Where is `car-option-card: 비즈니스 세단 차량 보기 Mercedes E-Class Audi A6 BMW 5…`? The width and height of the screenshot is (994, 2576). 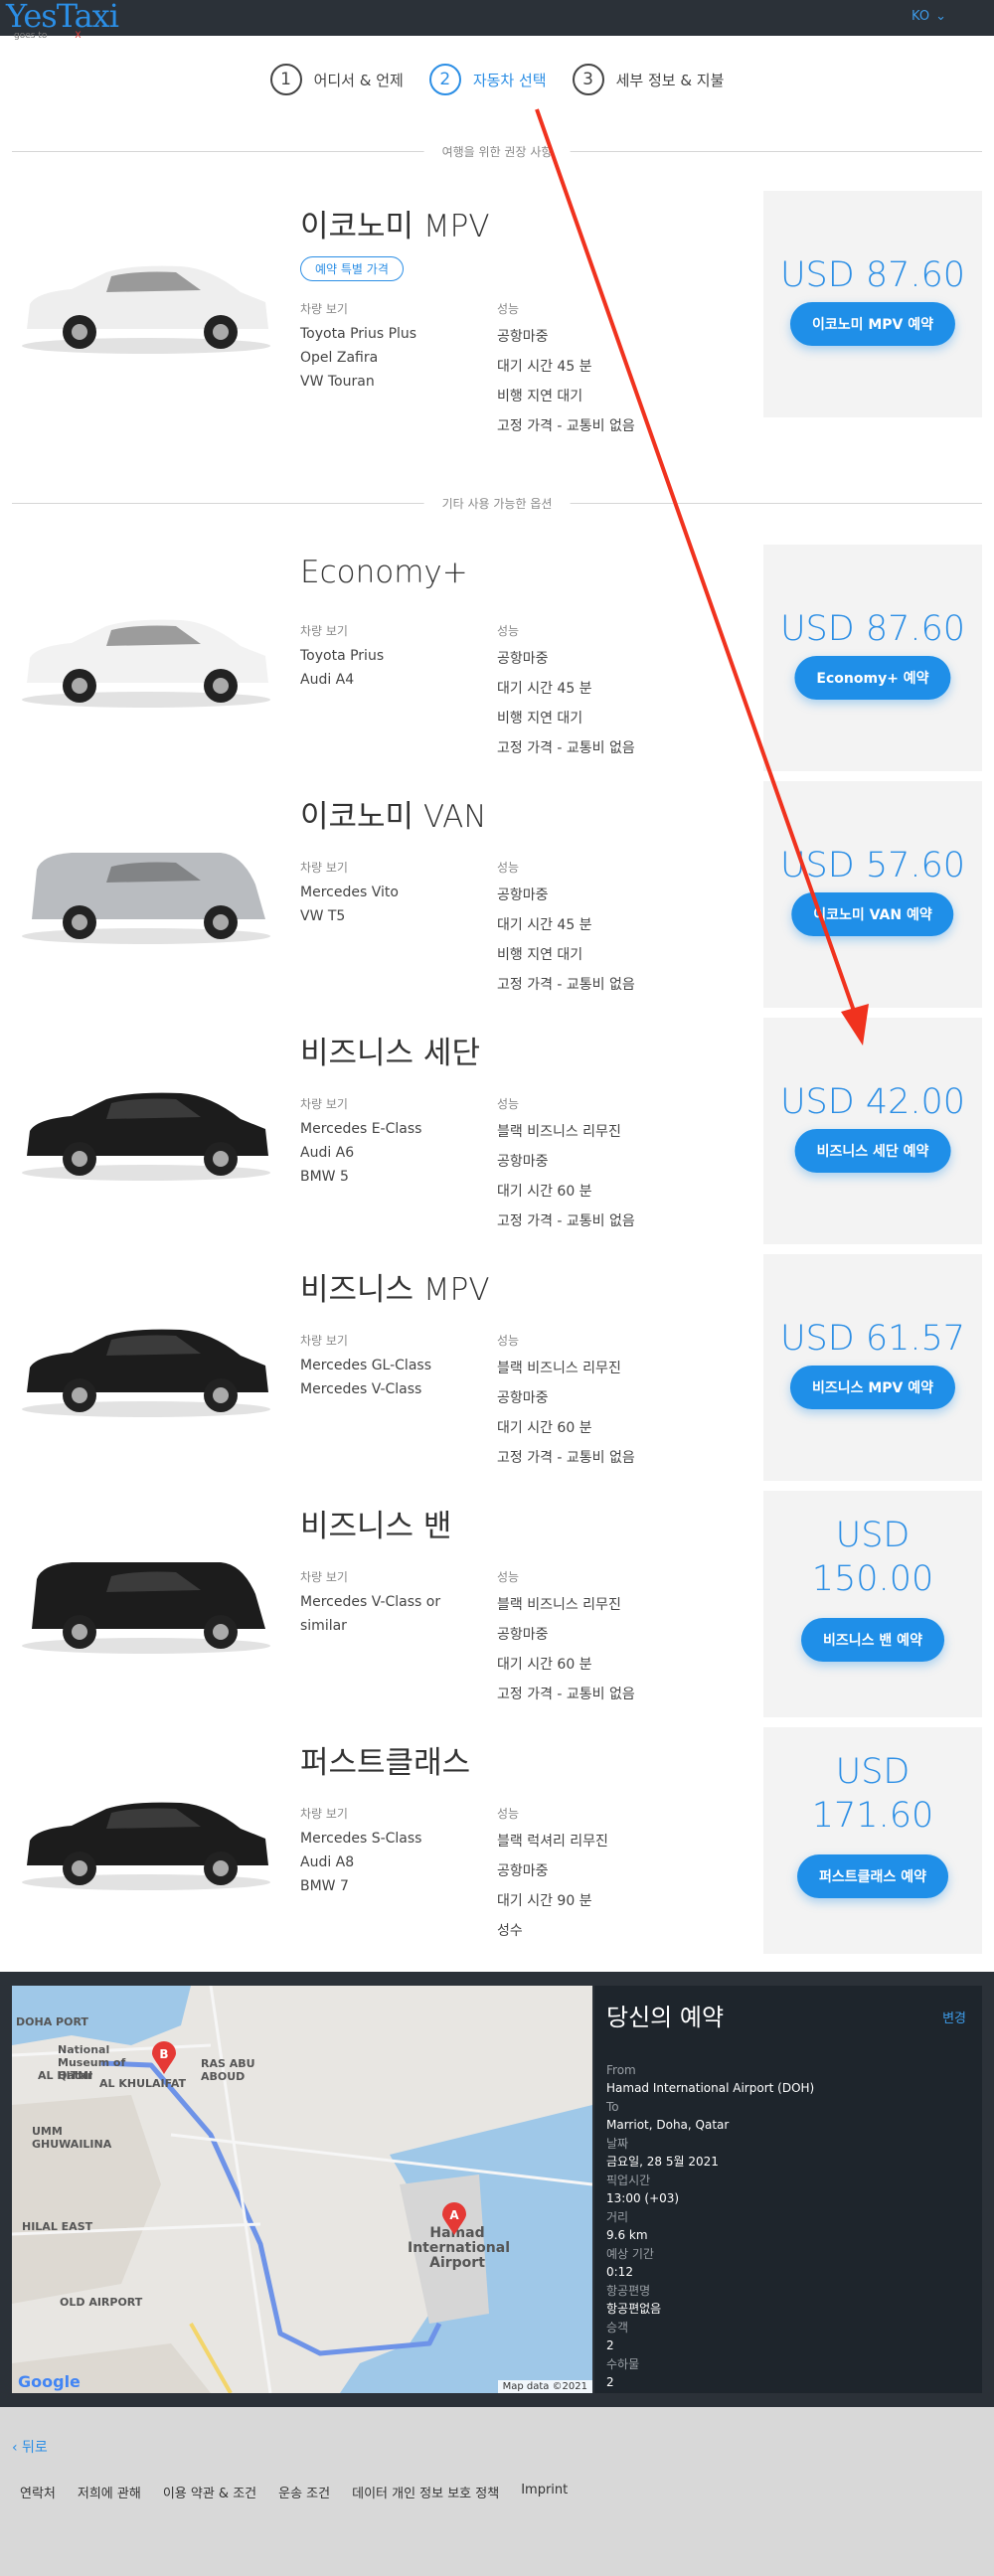 car-option-card: 비즈니스 세단 차량 보기 Mercedes E-Class Audi A6 BMW 5… is located at coordinates (497, 1131).